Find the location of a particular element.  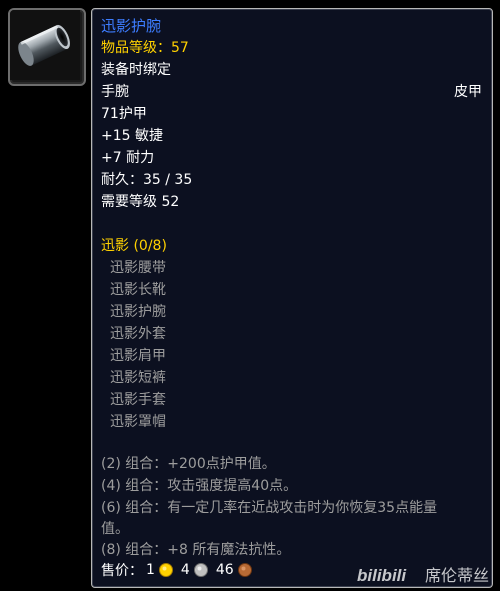

copper-coin-icon is located at coordinates (244, 570).